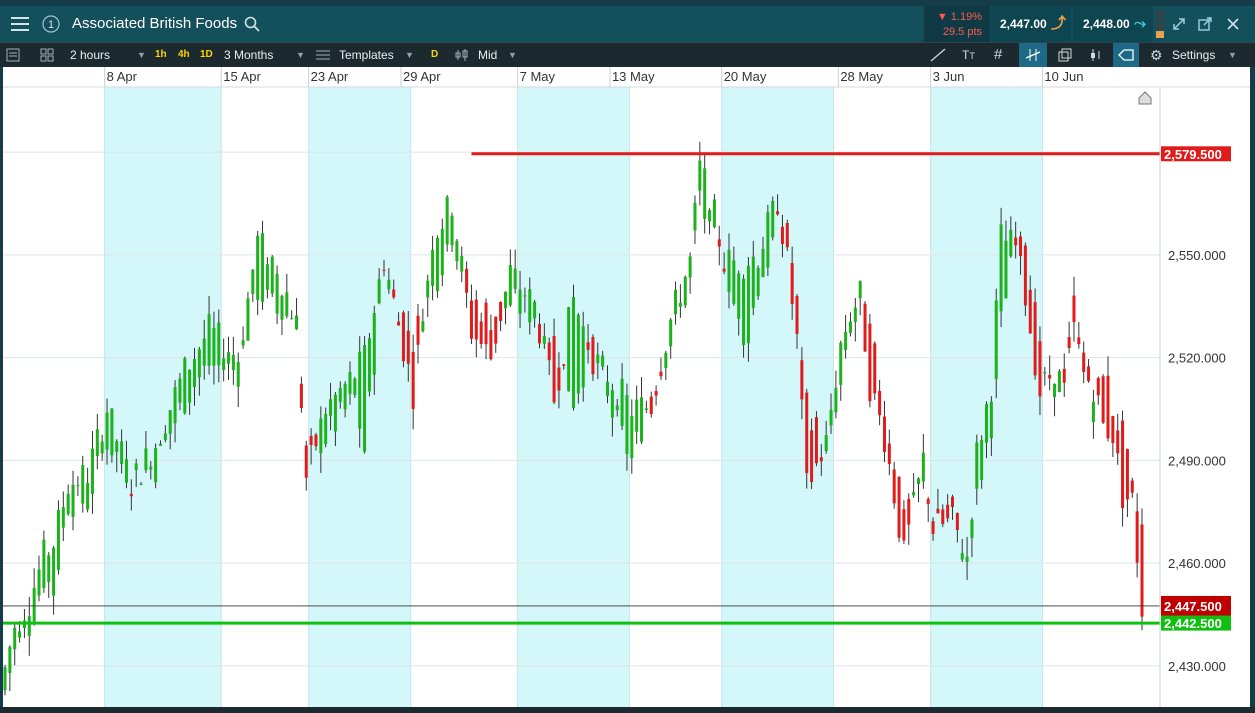  What do you see at coordinates (51, 24) in the screenshot?
I see `link-group-badge: 1` at bounding box center [51, 24].